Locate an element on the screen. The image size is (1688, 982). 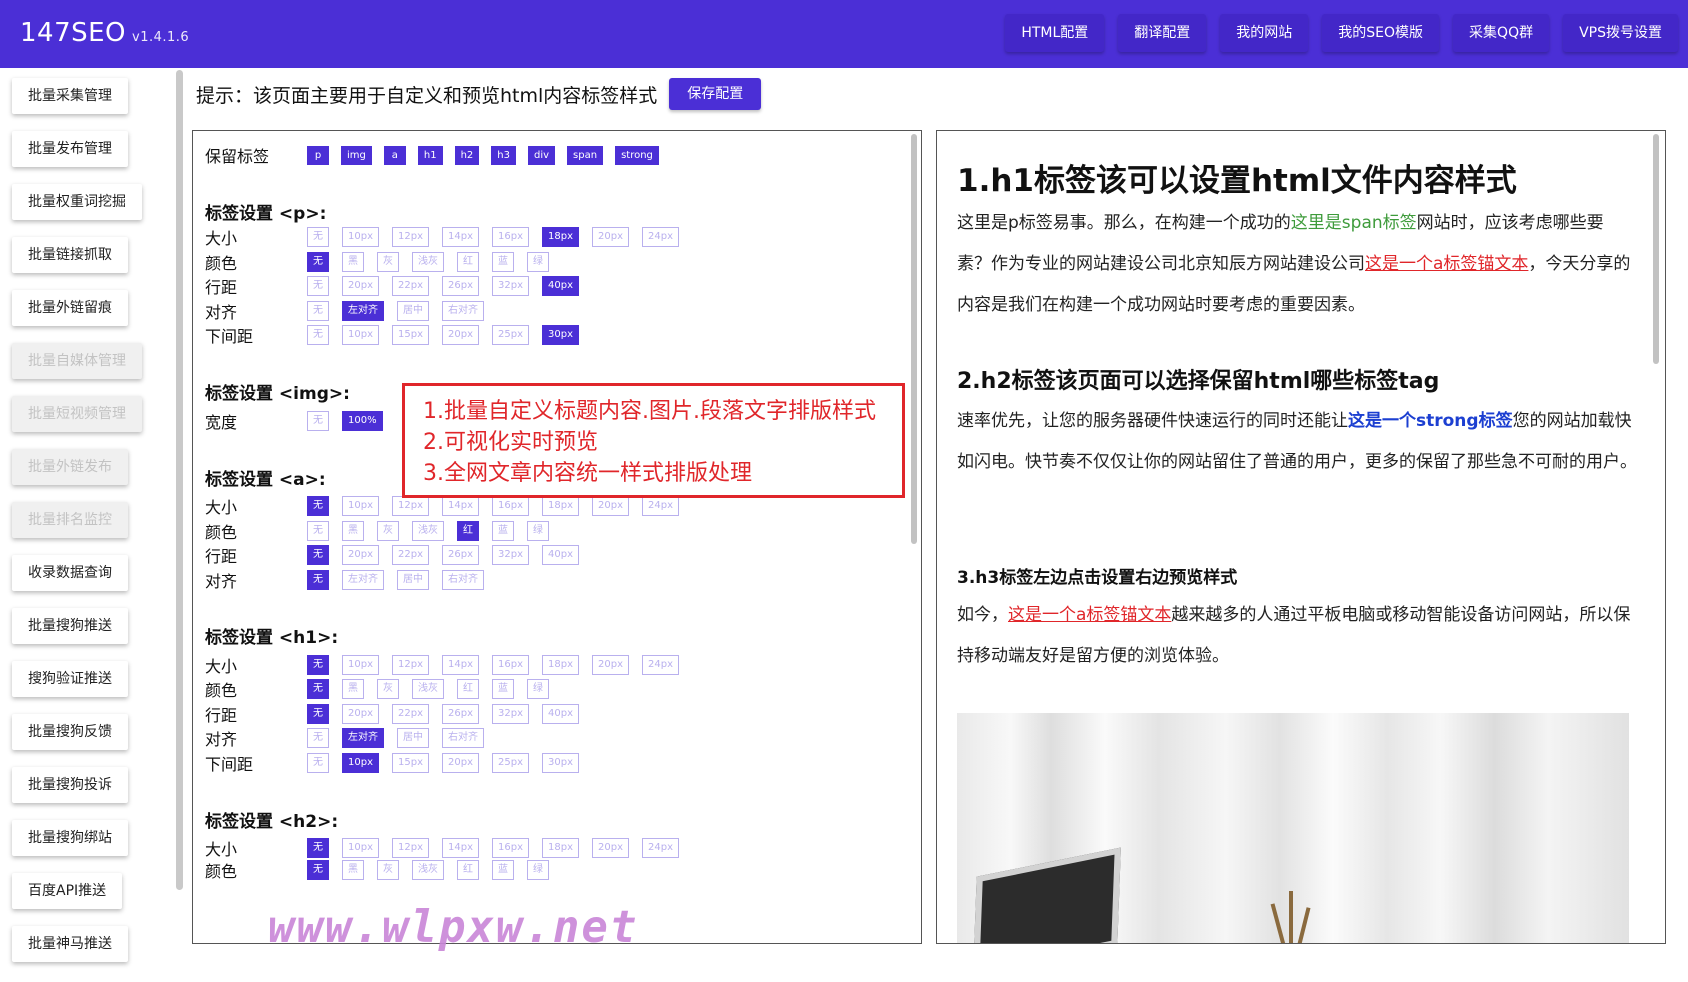
sidebar-scrollbar is located at coordinates (179, 480).